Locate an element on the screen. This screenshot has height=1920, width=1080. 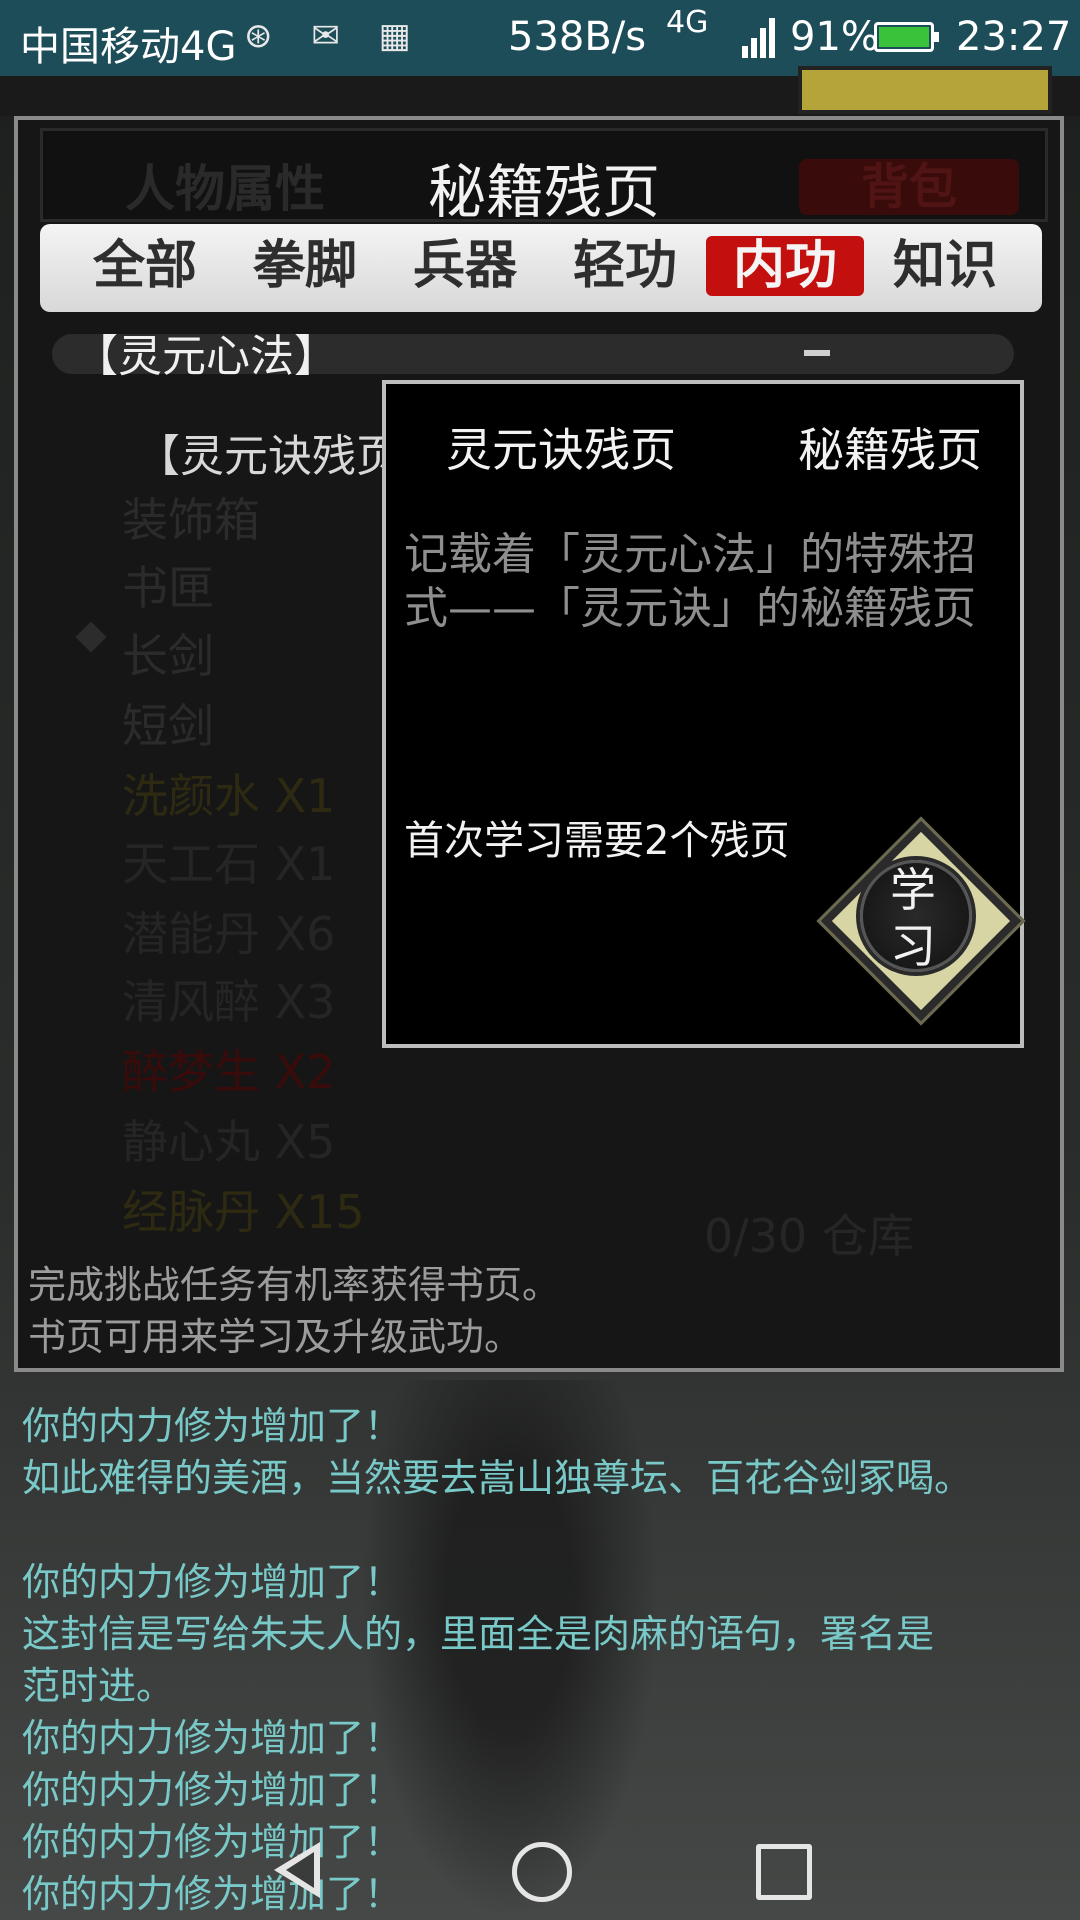
home-icon is located at coordinates (542, 1872).